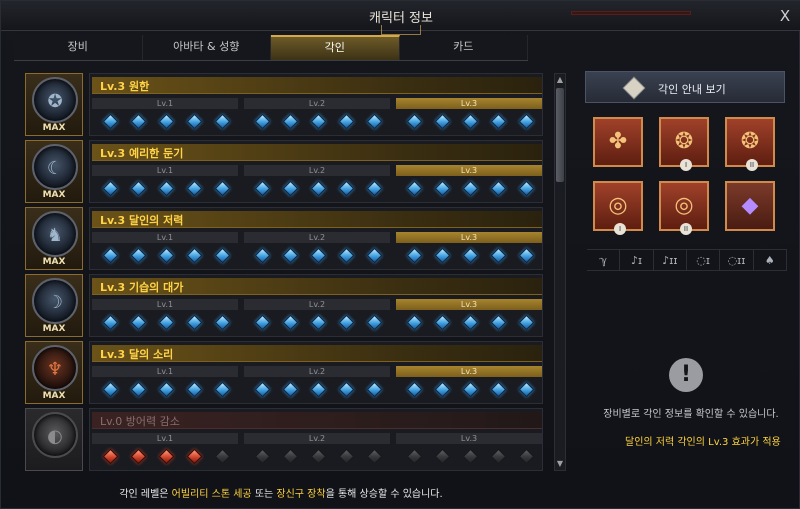 The width and height of the screenshot is (800, 509). What do you see at coordinates (686, 229) in the screenshot?
I see `slot-numeral: II` at bounding box center [686, 229].